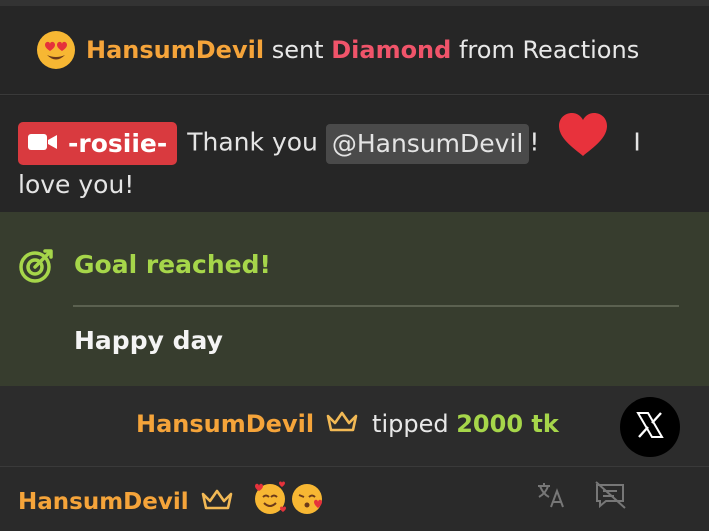 This screenshot has width=709, height=531. I want to click on reaction-verb: sent, so click(297, 50).